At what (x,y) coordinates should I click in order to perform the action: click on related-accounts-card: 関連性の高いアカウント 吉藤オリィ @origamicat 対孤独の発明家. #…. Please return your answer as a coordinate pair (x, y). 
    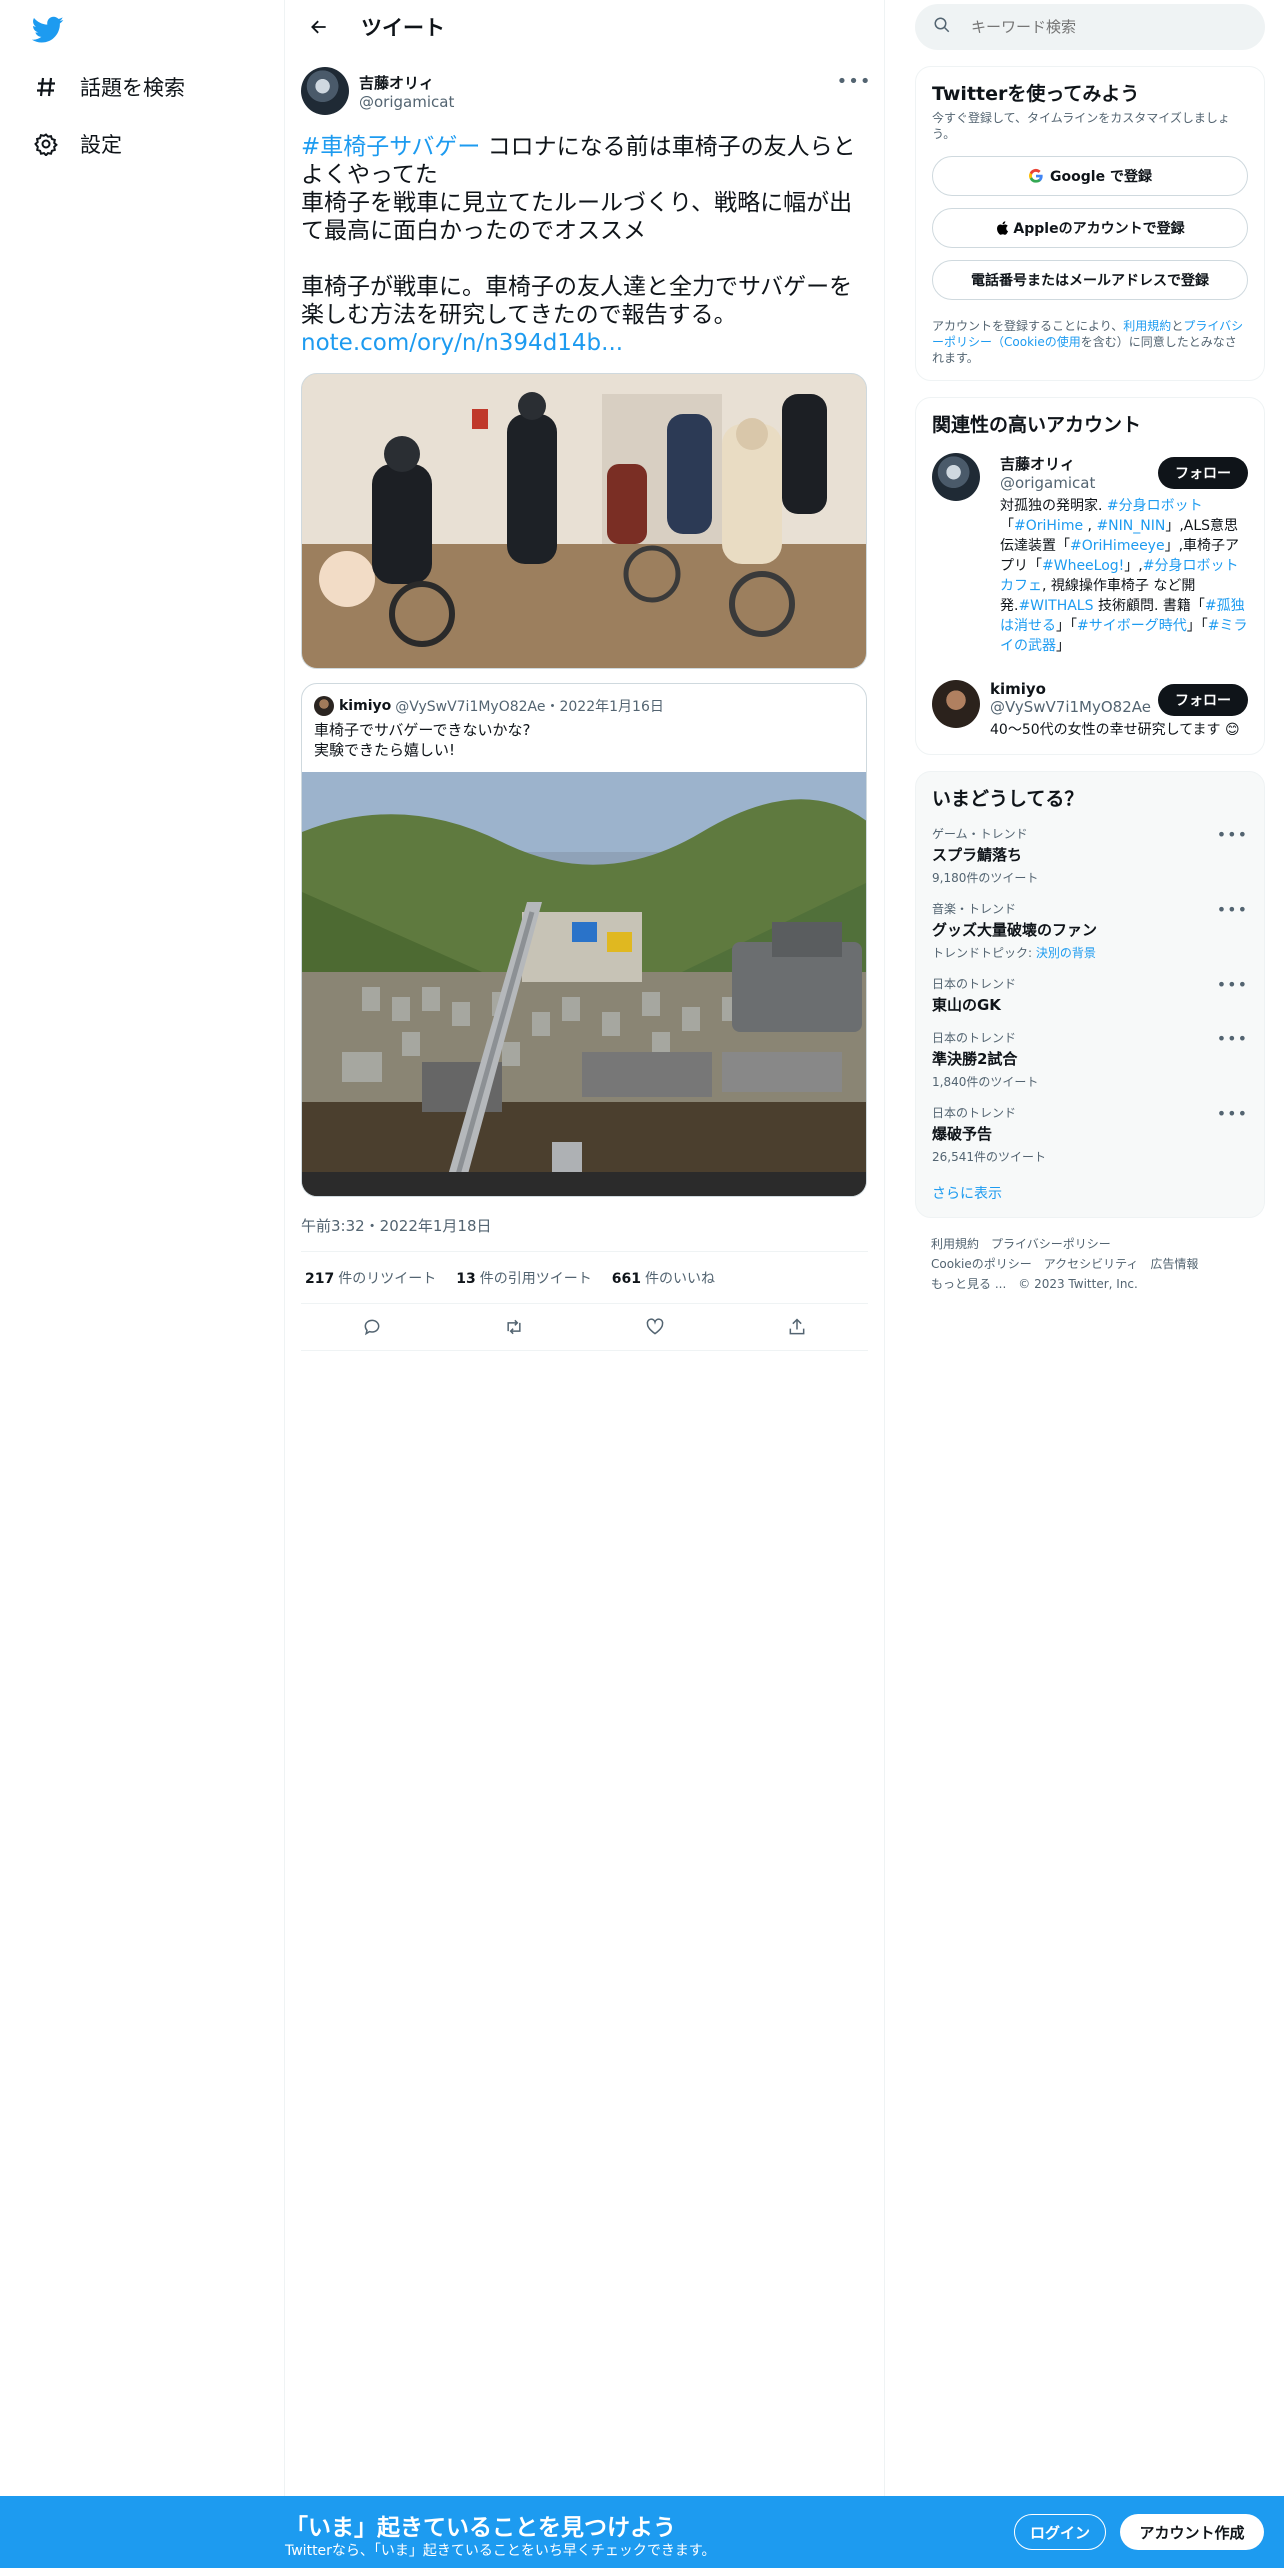
    Looking at the image, I should click on (1090, 576).